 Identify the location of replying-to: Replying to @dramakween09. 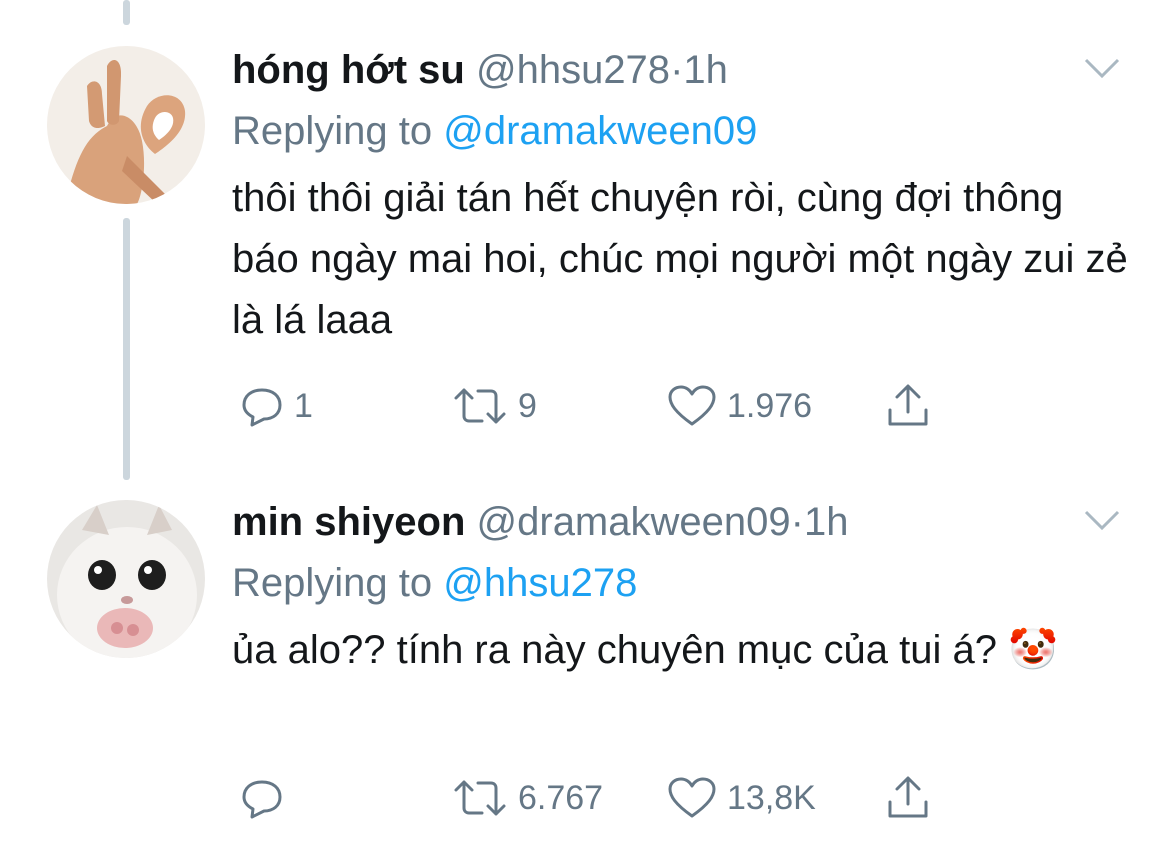
(682, 131).